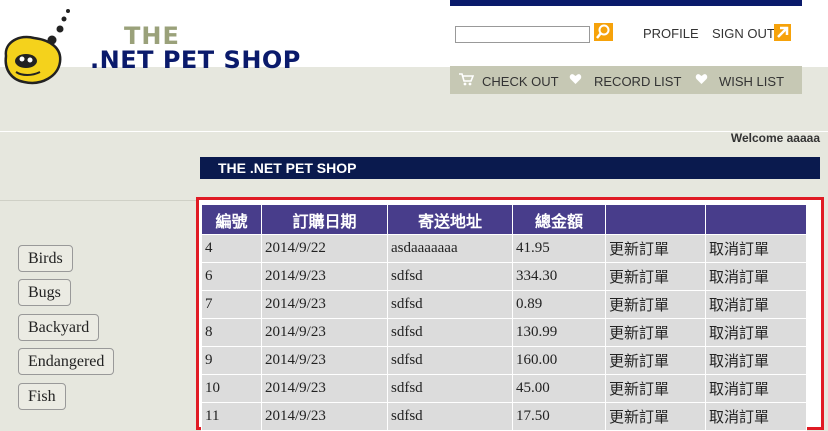 This screenshot has height=431, width=828. What do you see at coordinates (559, 304) in the screenshot?
I see `cell-total: 0.89` at bounding box center [559, 304].